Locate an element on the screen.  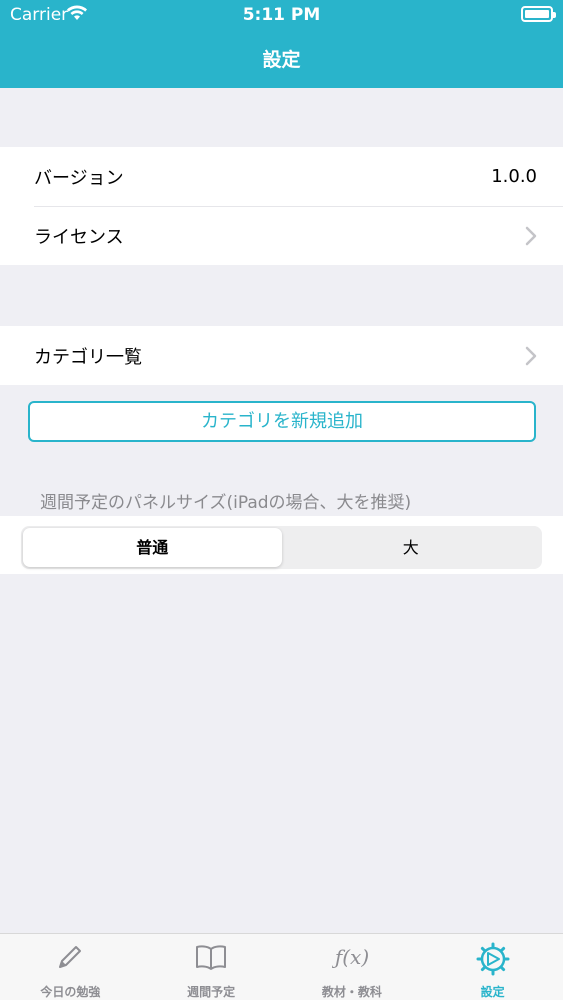
tab-materials-subjects: ƒ(x) 教材・教科 is located at coordinates (352, 967).